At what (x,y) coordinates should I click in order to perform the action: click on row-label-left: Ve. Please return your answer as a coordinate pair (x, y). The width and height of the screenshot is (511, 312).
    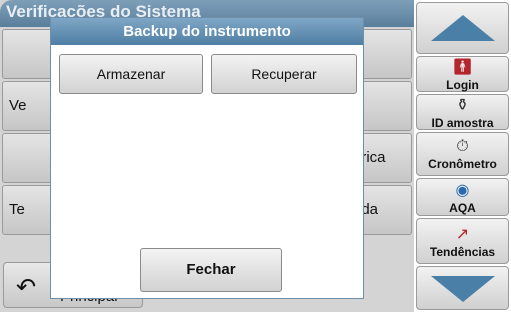
    Looking at the image, I should click on (18, 105).